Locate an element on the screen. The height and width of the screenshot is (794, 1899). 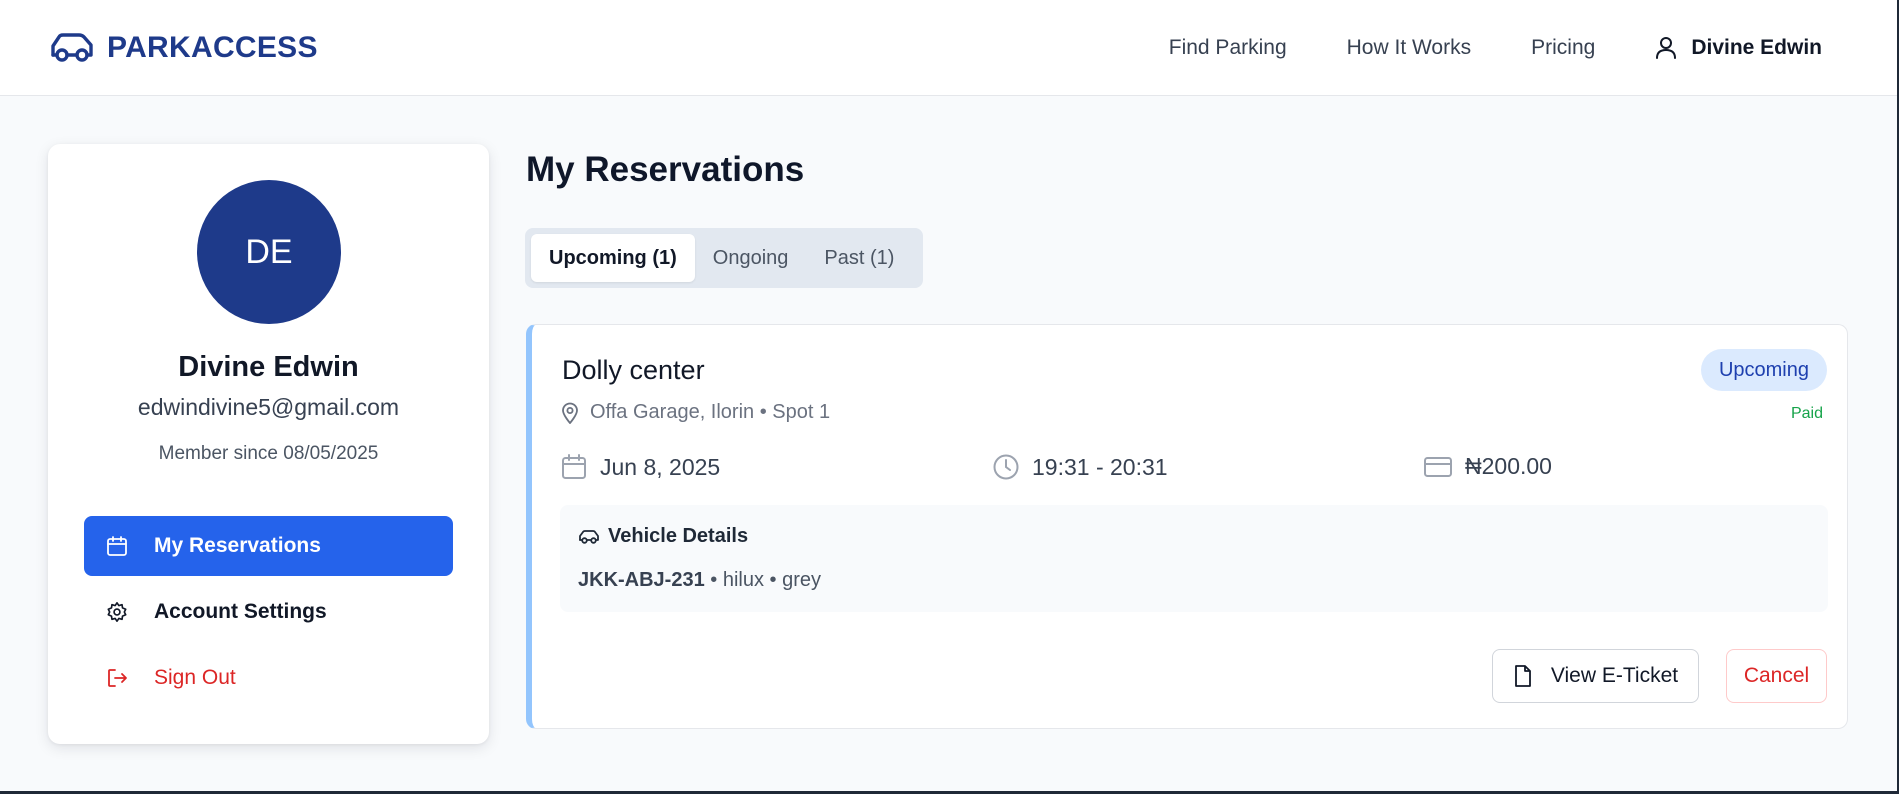
menu-label: My Reservations is located at coordinates (237, 545).